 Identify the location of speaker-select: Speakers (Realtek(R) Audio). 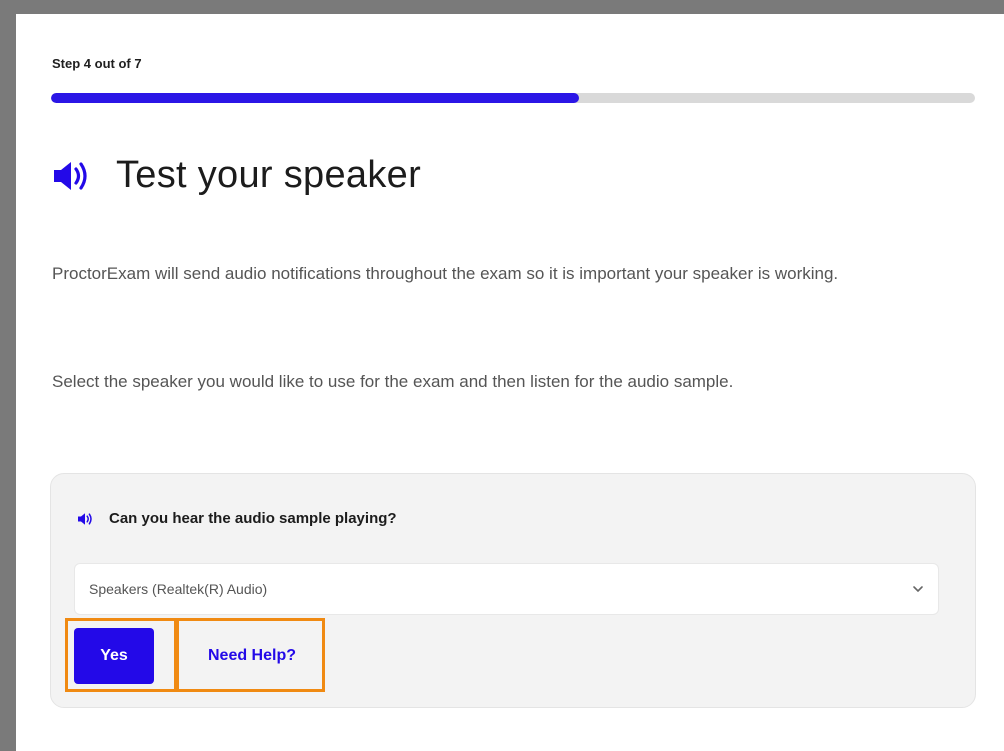
(506, 589).